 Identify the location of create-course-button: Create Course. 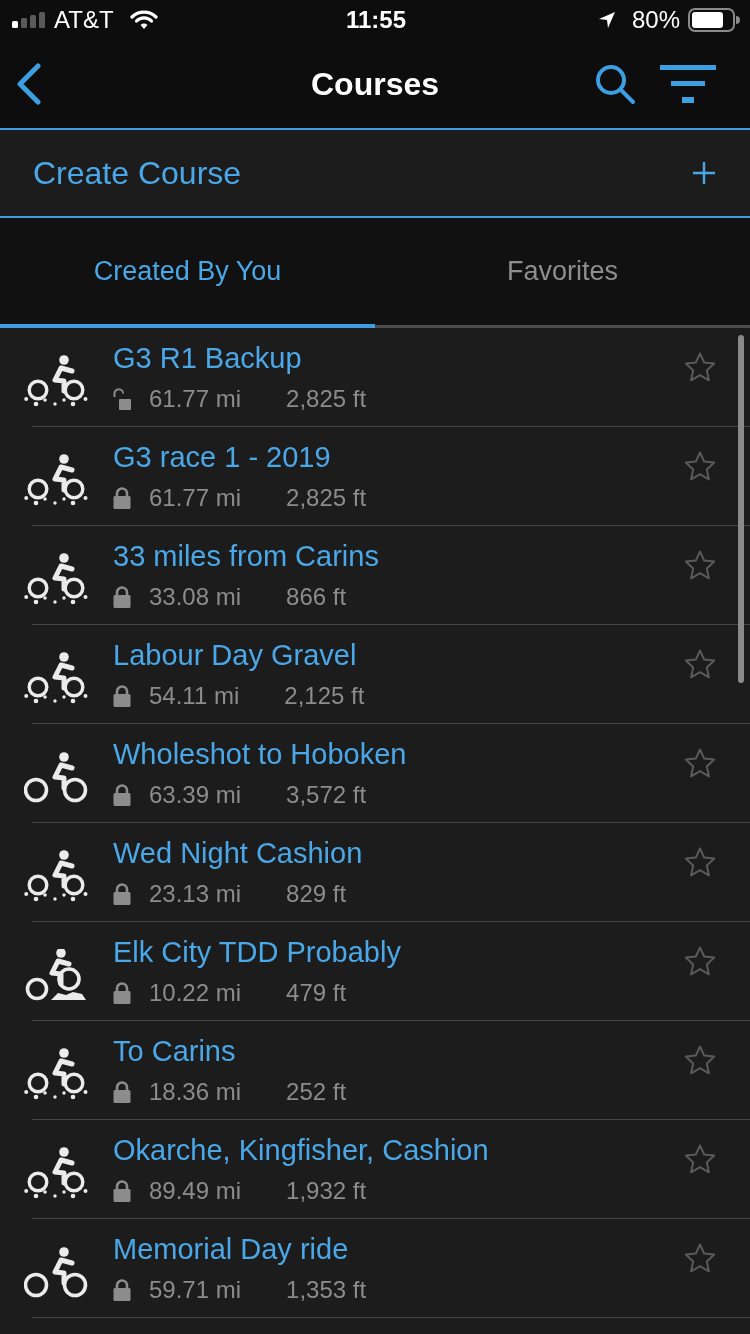
(375, 173).